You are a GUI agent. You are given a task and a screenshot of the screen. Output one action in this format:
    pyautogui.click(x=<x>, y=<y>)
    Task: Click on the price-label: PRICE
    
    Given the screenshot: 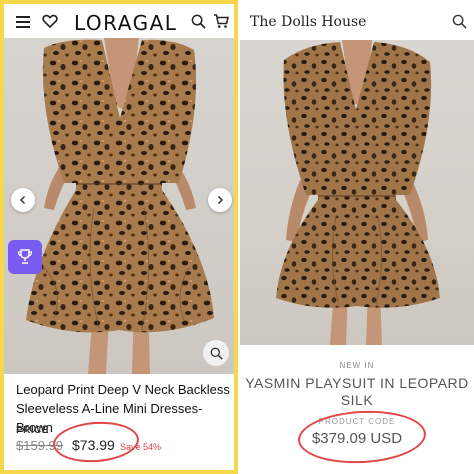 What is the action you would take?
    pyautogui.click(x=33, y=430)
    